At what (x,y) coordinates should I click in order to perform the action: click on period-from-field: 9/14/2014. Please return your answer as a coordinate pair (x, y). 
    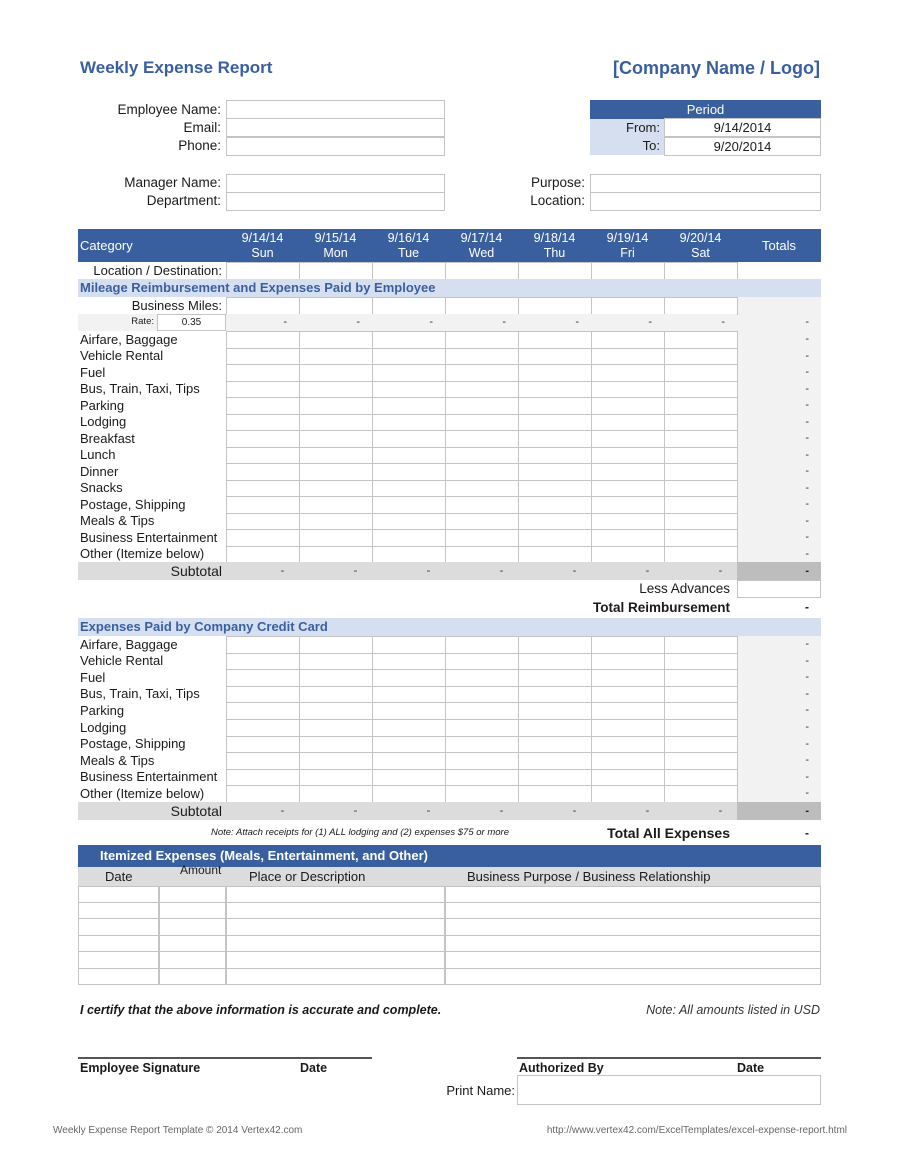
    Looking at the image, I should click on (742, 127).